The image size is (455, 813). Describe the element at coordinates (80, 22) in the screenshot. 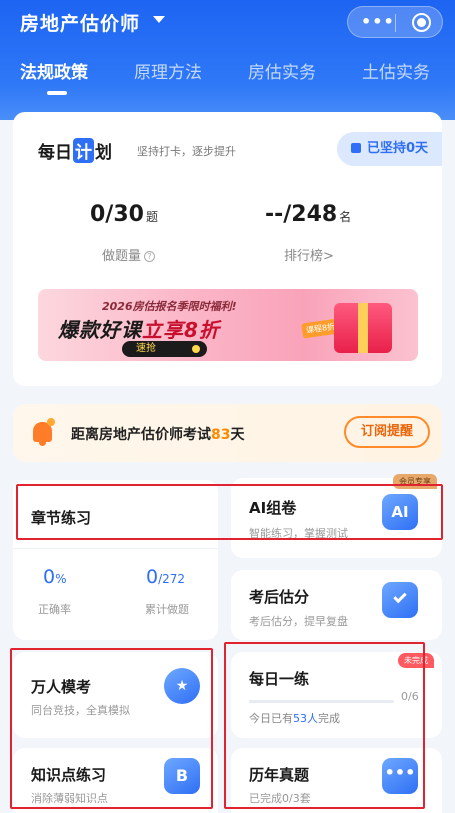

I see `app-title: 房地产估价师` at that location.